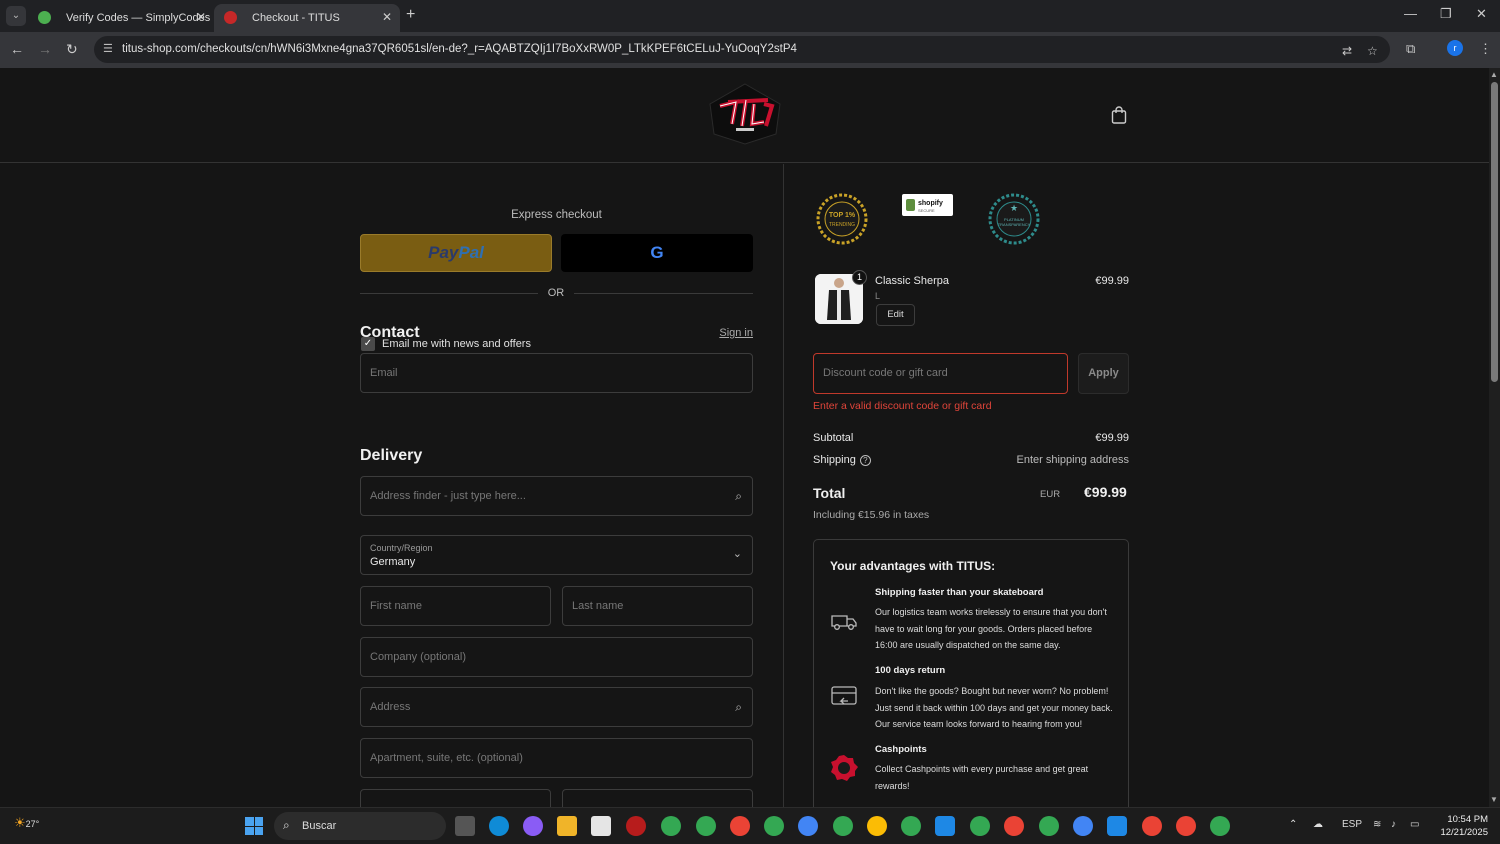 The height and width of the screenshot is (844, 1500). I want to click on return-box-icon, so click(844, 695).